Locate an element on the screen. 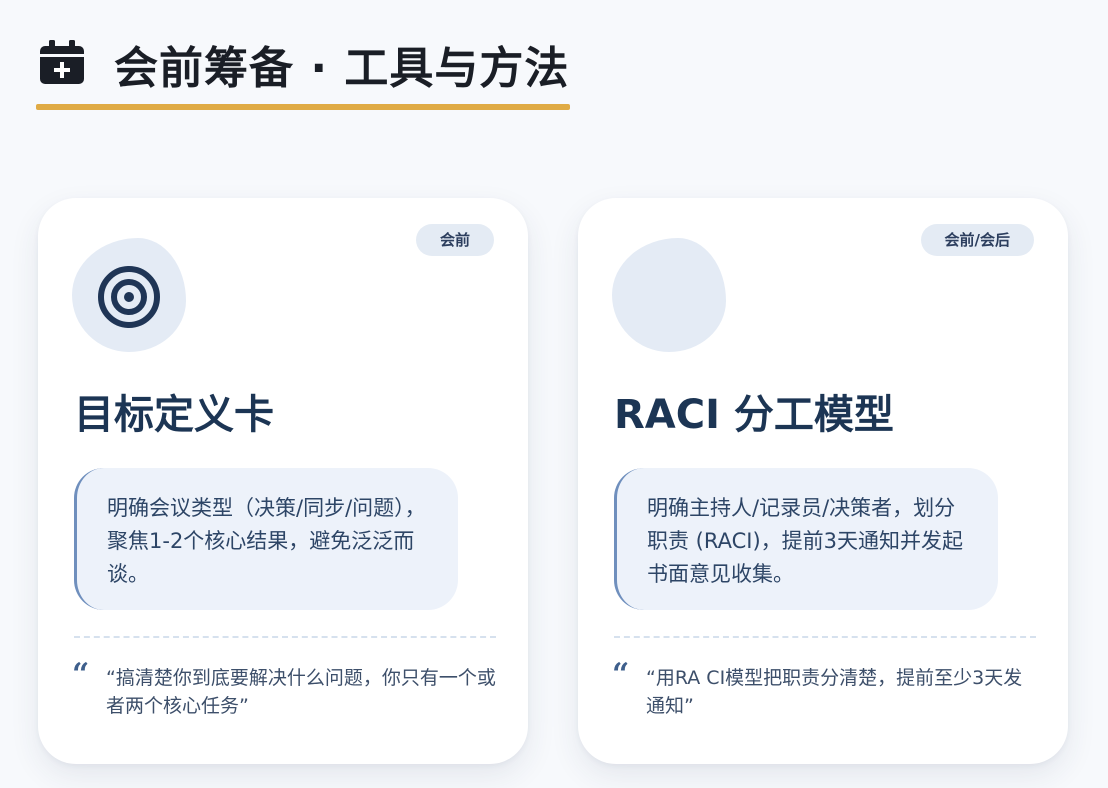 The width and height of the screenshot is (1108, 788). card-description: 明确会议类型（决策/同步/问题），聚焦1-2个核心结果，避免泛泛而谈。 is located at coordinates (266, 539).